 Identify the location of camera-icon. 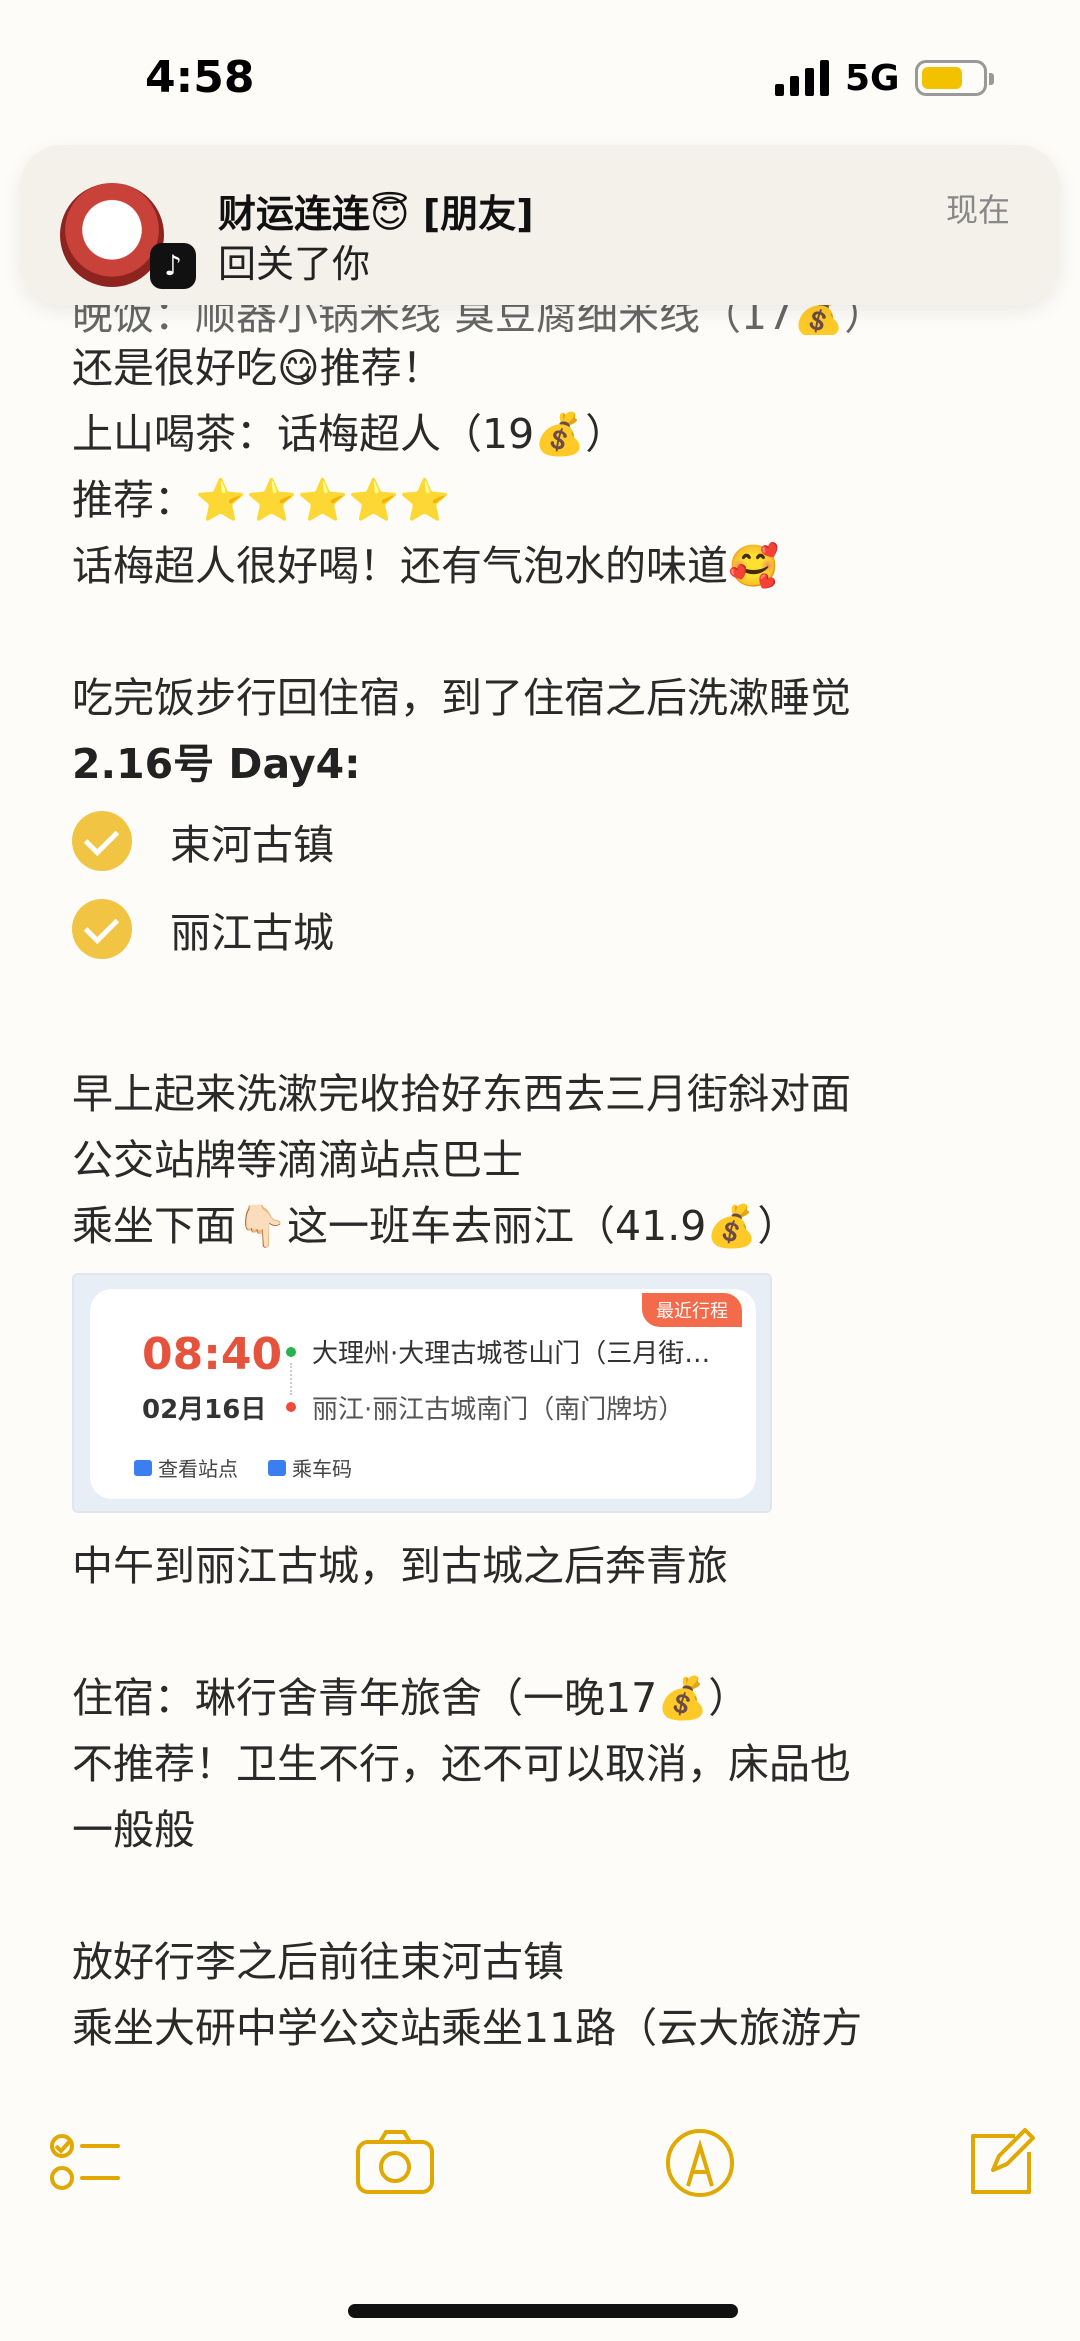
(395, 2163).